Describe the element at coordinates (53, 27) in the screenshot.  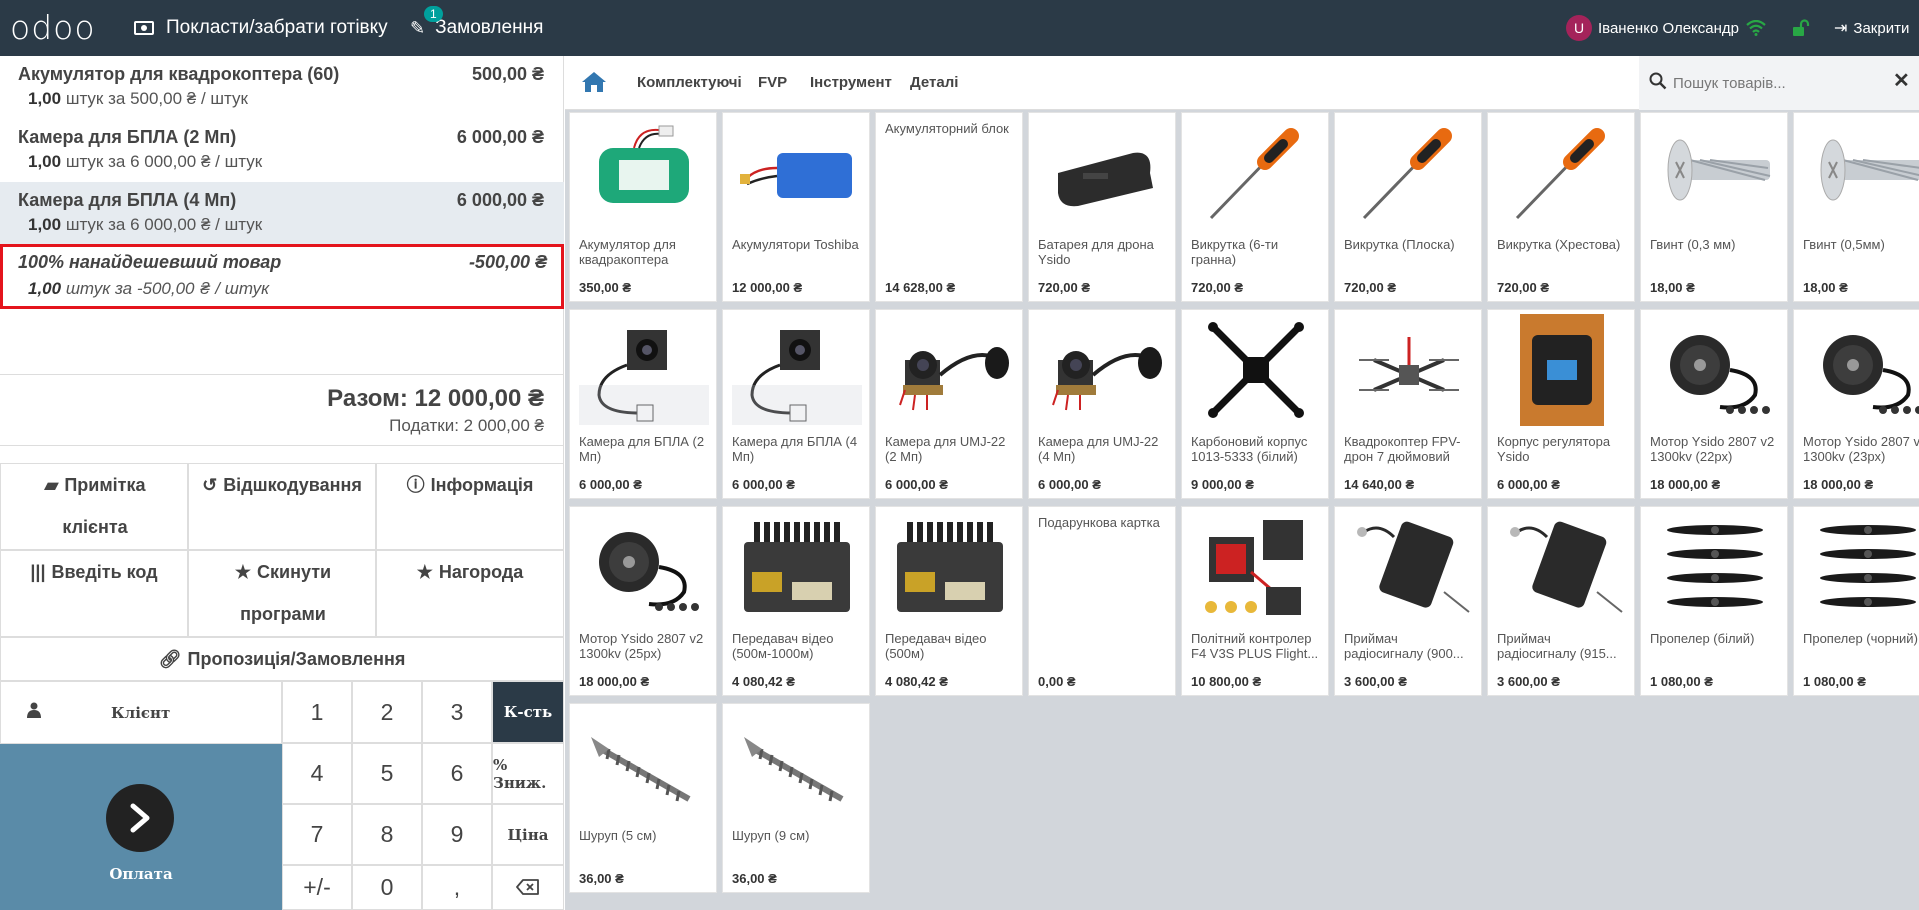
I see `odoo-logo: odoo` at that location.